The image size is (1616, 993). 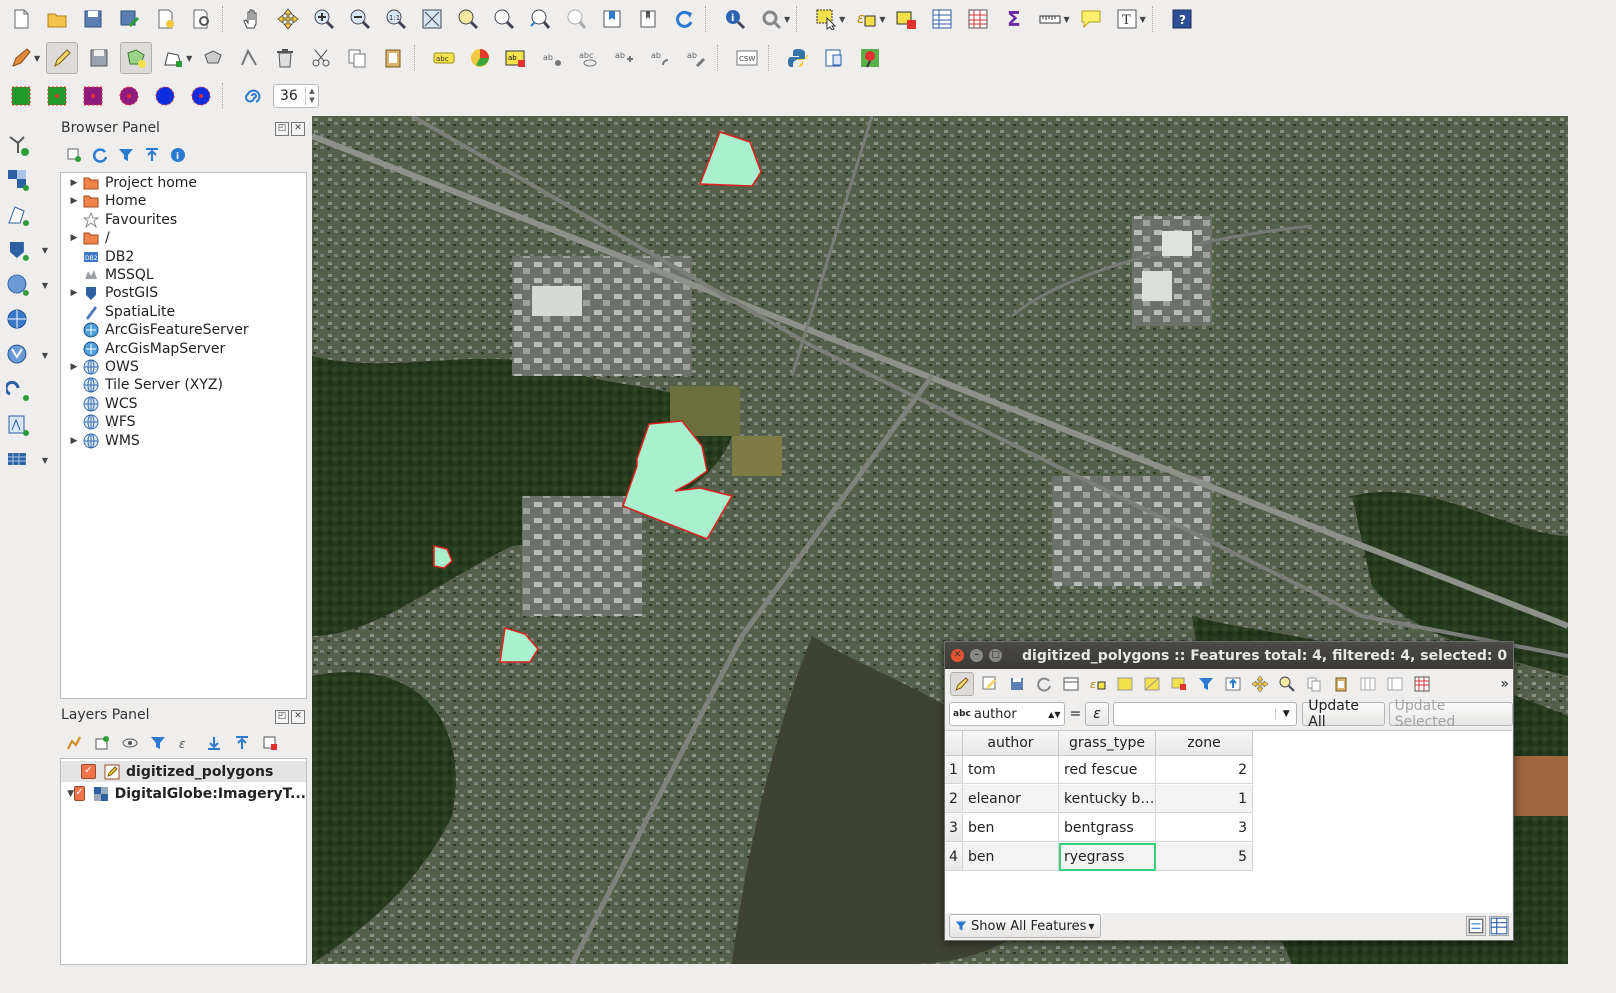 What do you see at coordinates (576, 19) in the screenshot?
I see `zoom-next-icon` at bounding box center [576, 19].